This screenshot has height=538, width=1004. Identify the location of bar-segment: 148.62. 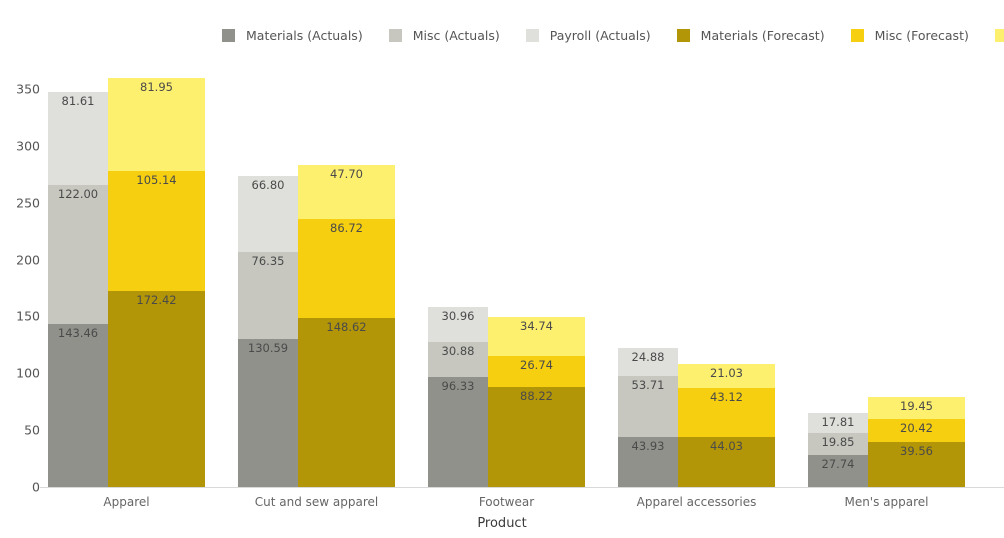
(346, 402).